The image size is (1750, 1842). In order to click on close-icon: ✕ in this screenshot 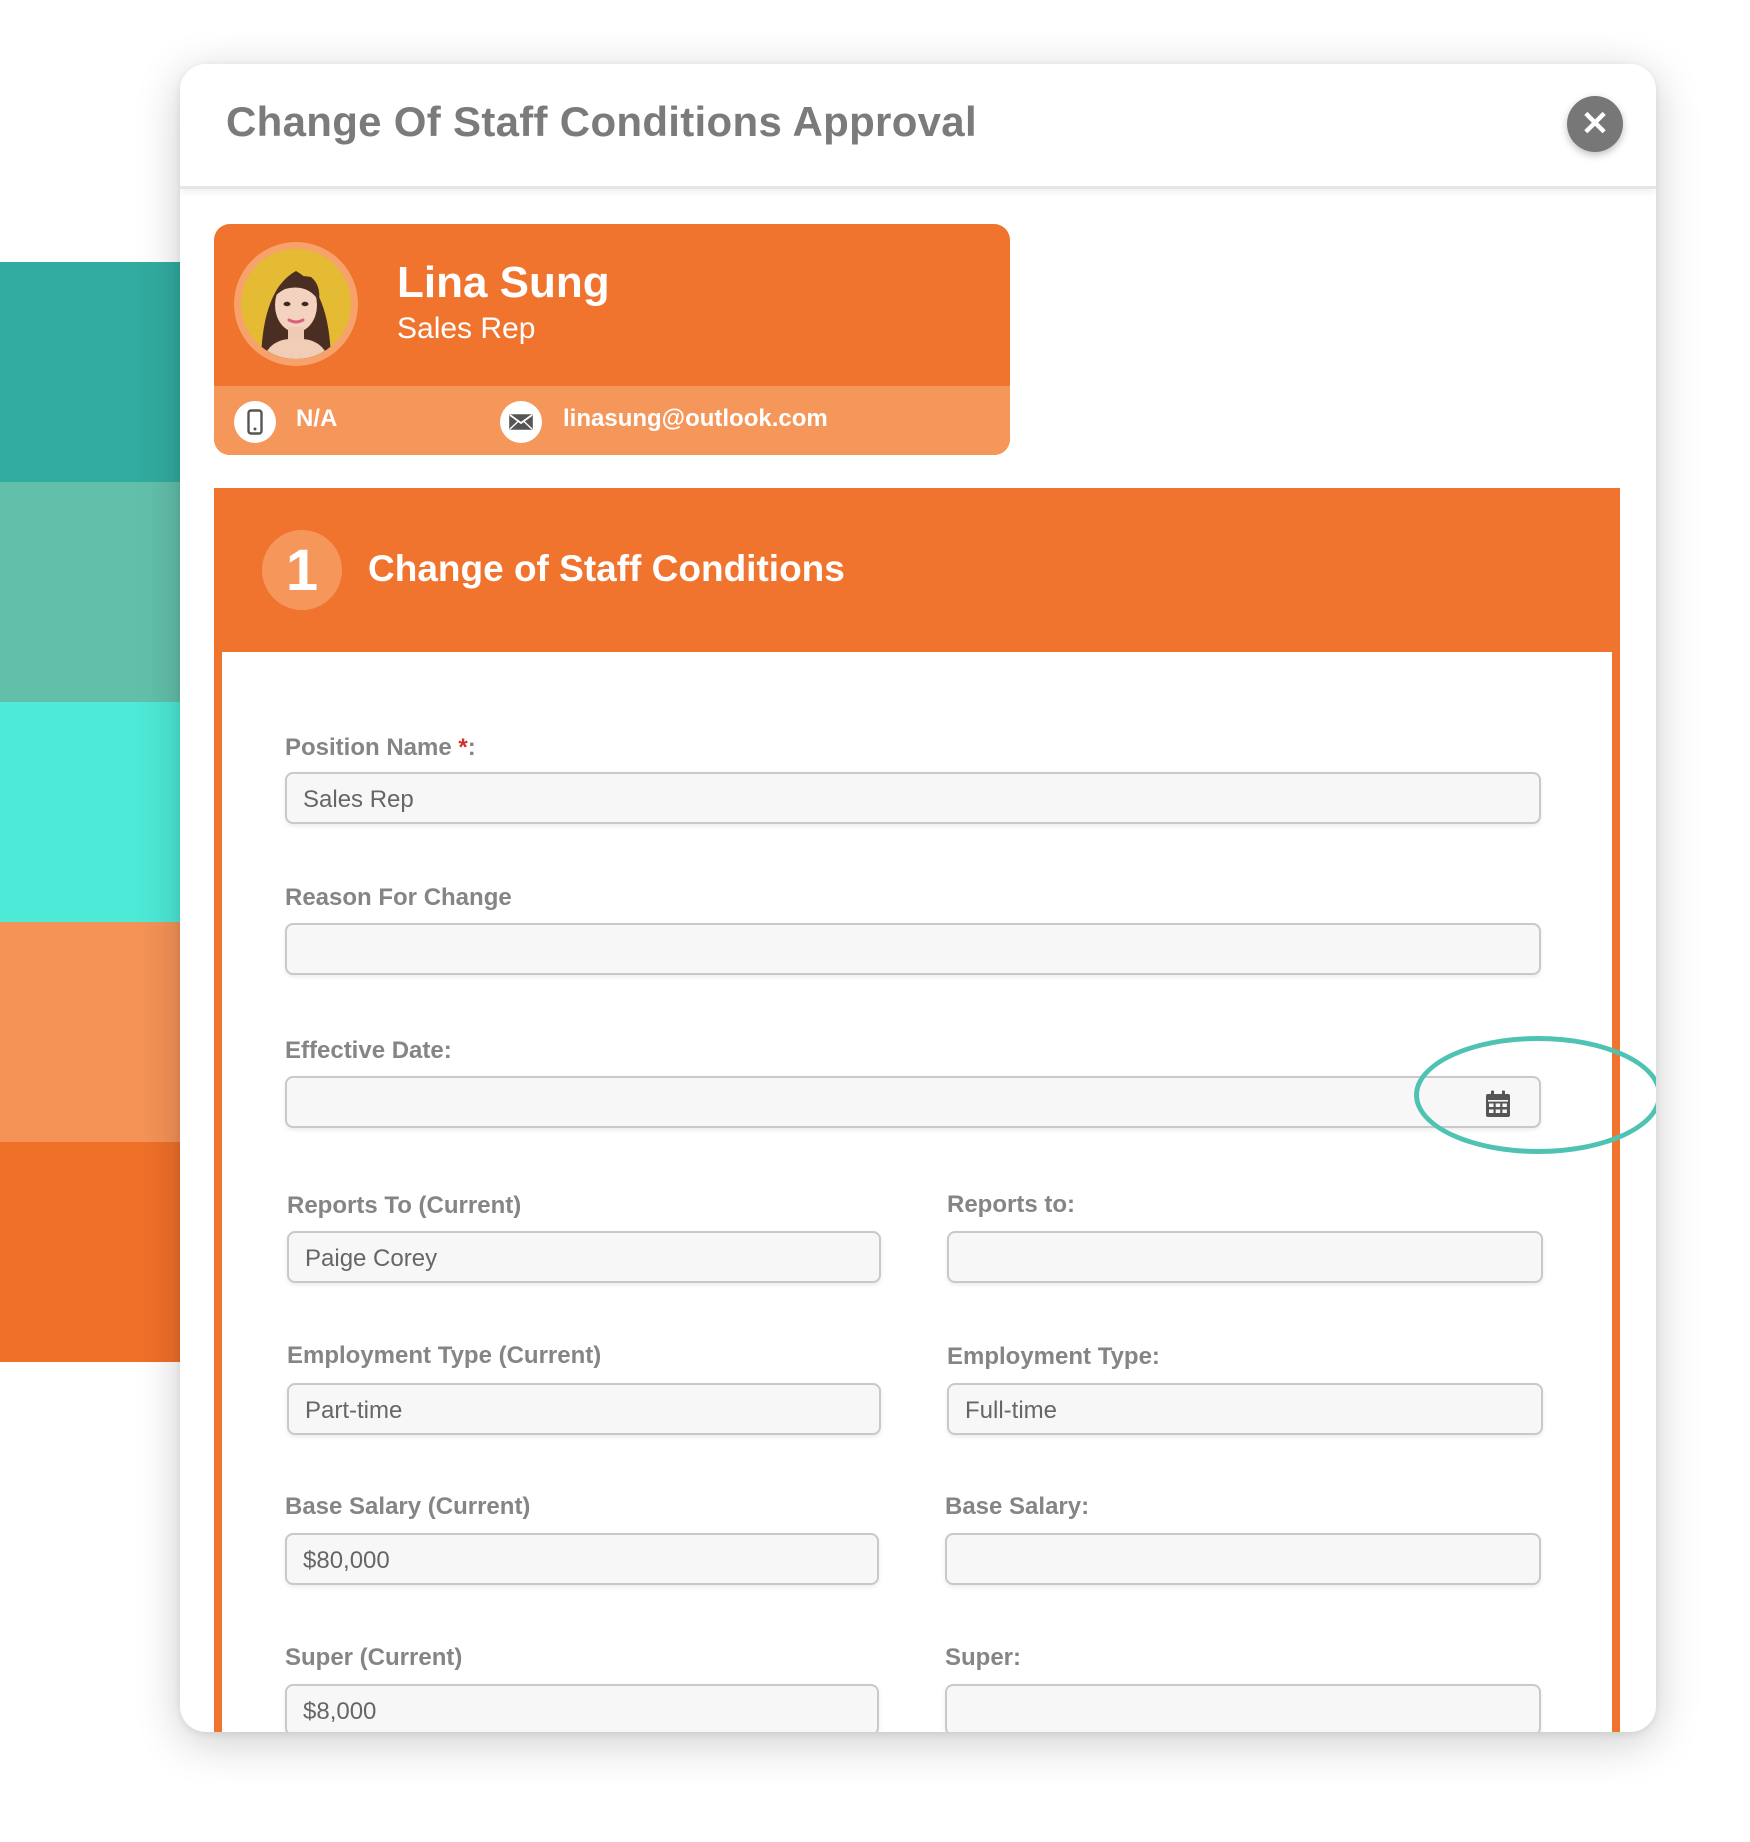, I will do `click(1595, 124)`.